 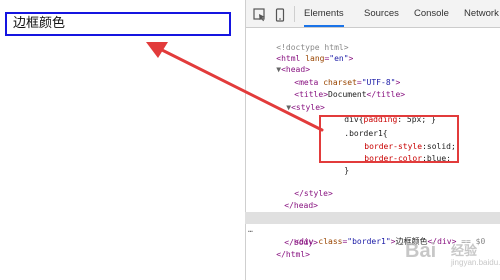 What do you see at coordinates (381, 13) in the screenshot?
I see `tab-sources: Sources` at bounding box center [381, 13].